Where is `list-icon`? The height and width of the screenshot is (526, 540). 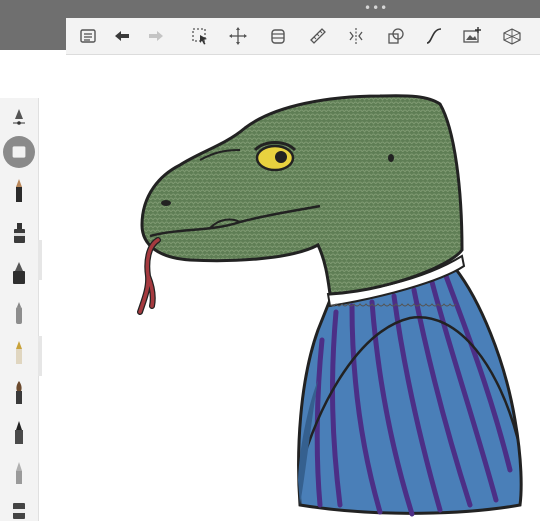
list-icon is located at coordinates (88, 36).